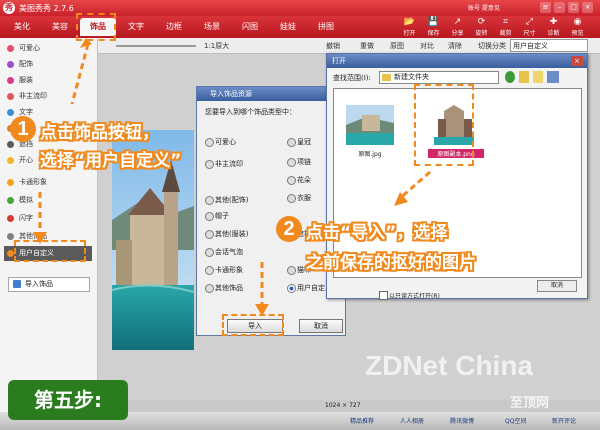  What do you see at coordinates (391, 263) in the screenshot?
I see `step2-line2: 之前保存的抠好的图片` at bounding box center [391, 263].